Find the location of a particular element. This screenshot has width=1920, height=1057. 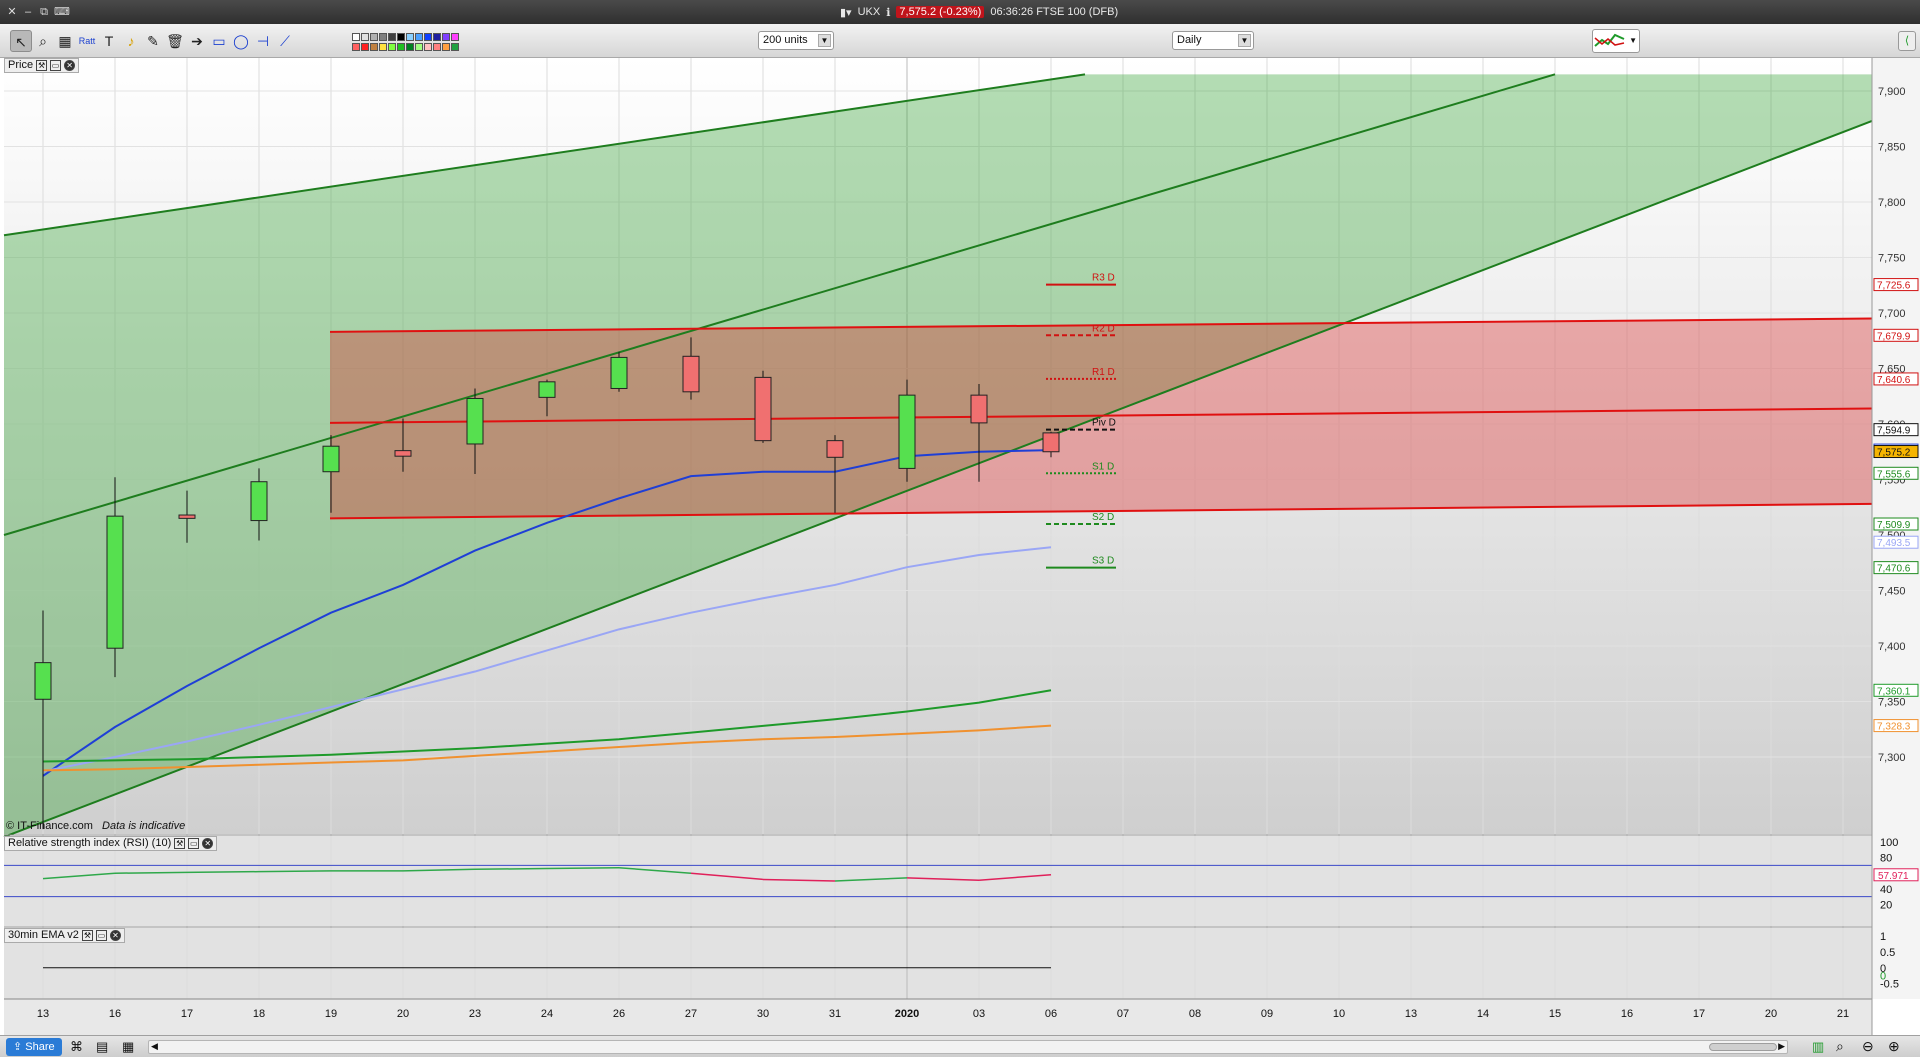

bottom-bar: ⇪ Share ⌘ ▤ ▦ ◀ ▶ ▥ ⌕ ⊖ ⊕ is located at coordinates (960, 1046).